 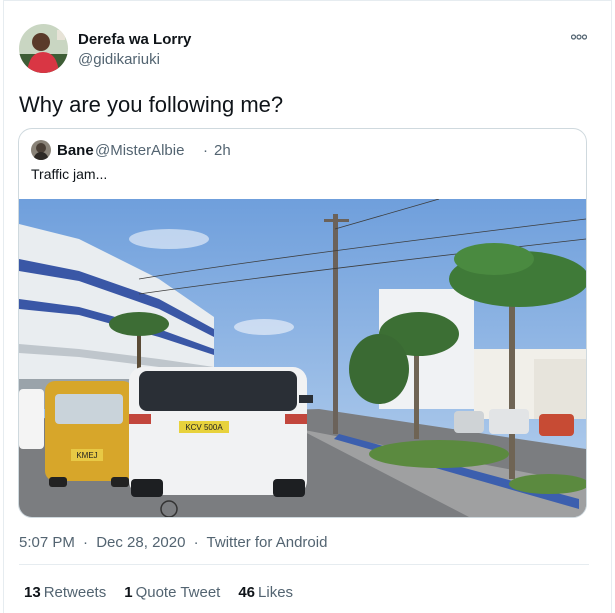 I want to click on suv-plate: KCV 500A, so click(x=204, y=427).